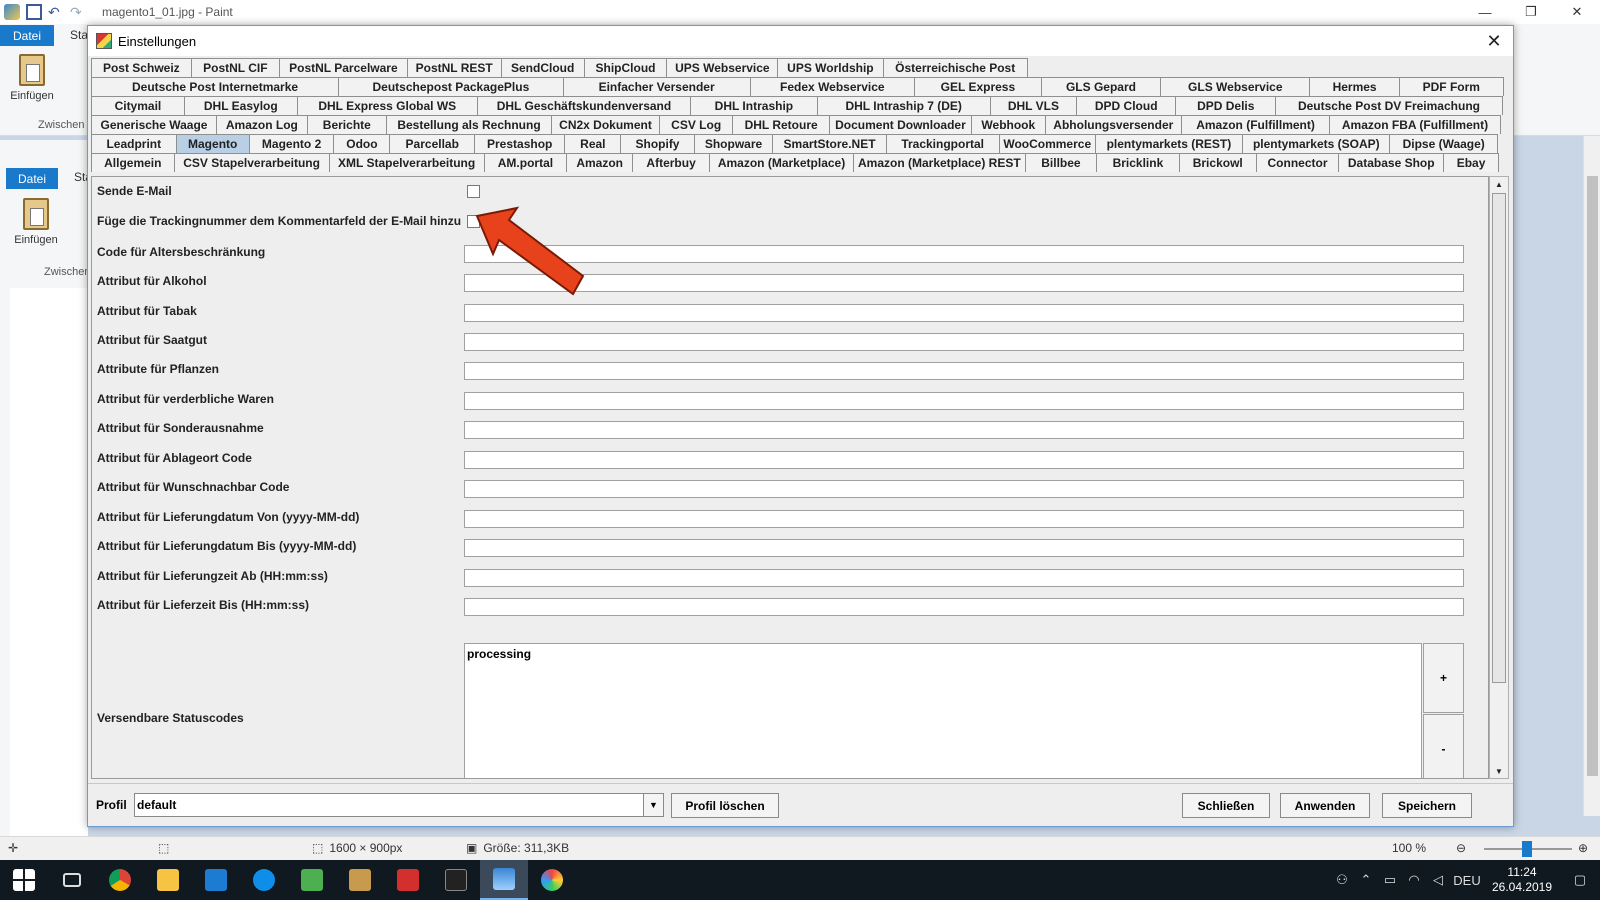  Describe the element at coordinates (1485, 12) in the screenshot. I see `minimize-icon: —` at that location.